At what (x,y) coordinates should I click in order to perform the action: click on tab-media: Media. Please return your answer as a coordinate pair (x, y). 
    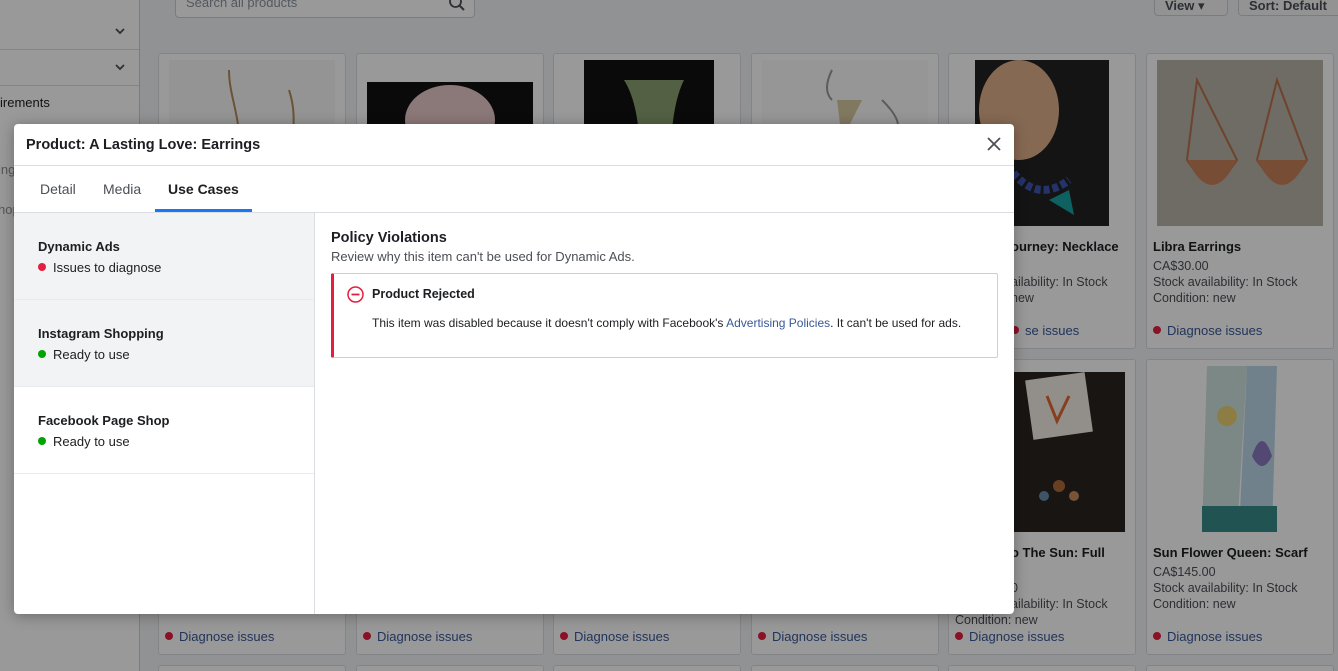
    Looking at the image, I should click on (122, 189).